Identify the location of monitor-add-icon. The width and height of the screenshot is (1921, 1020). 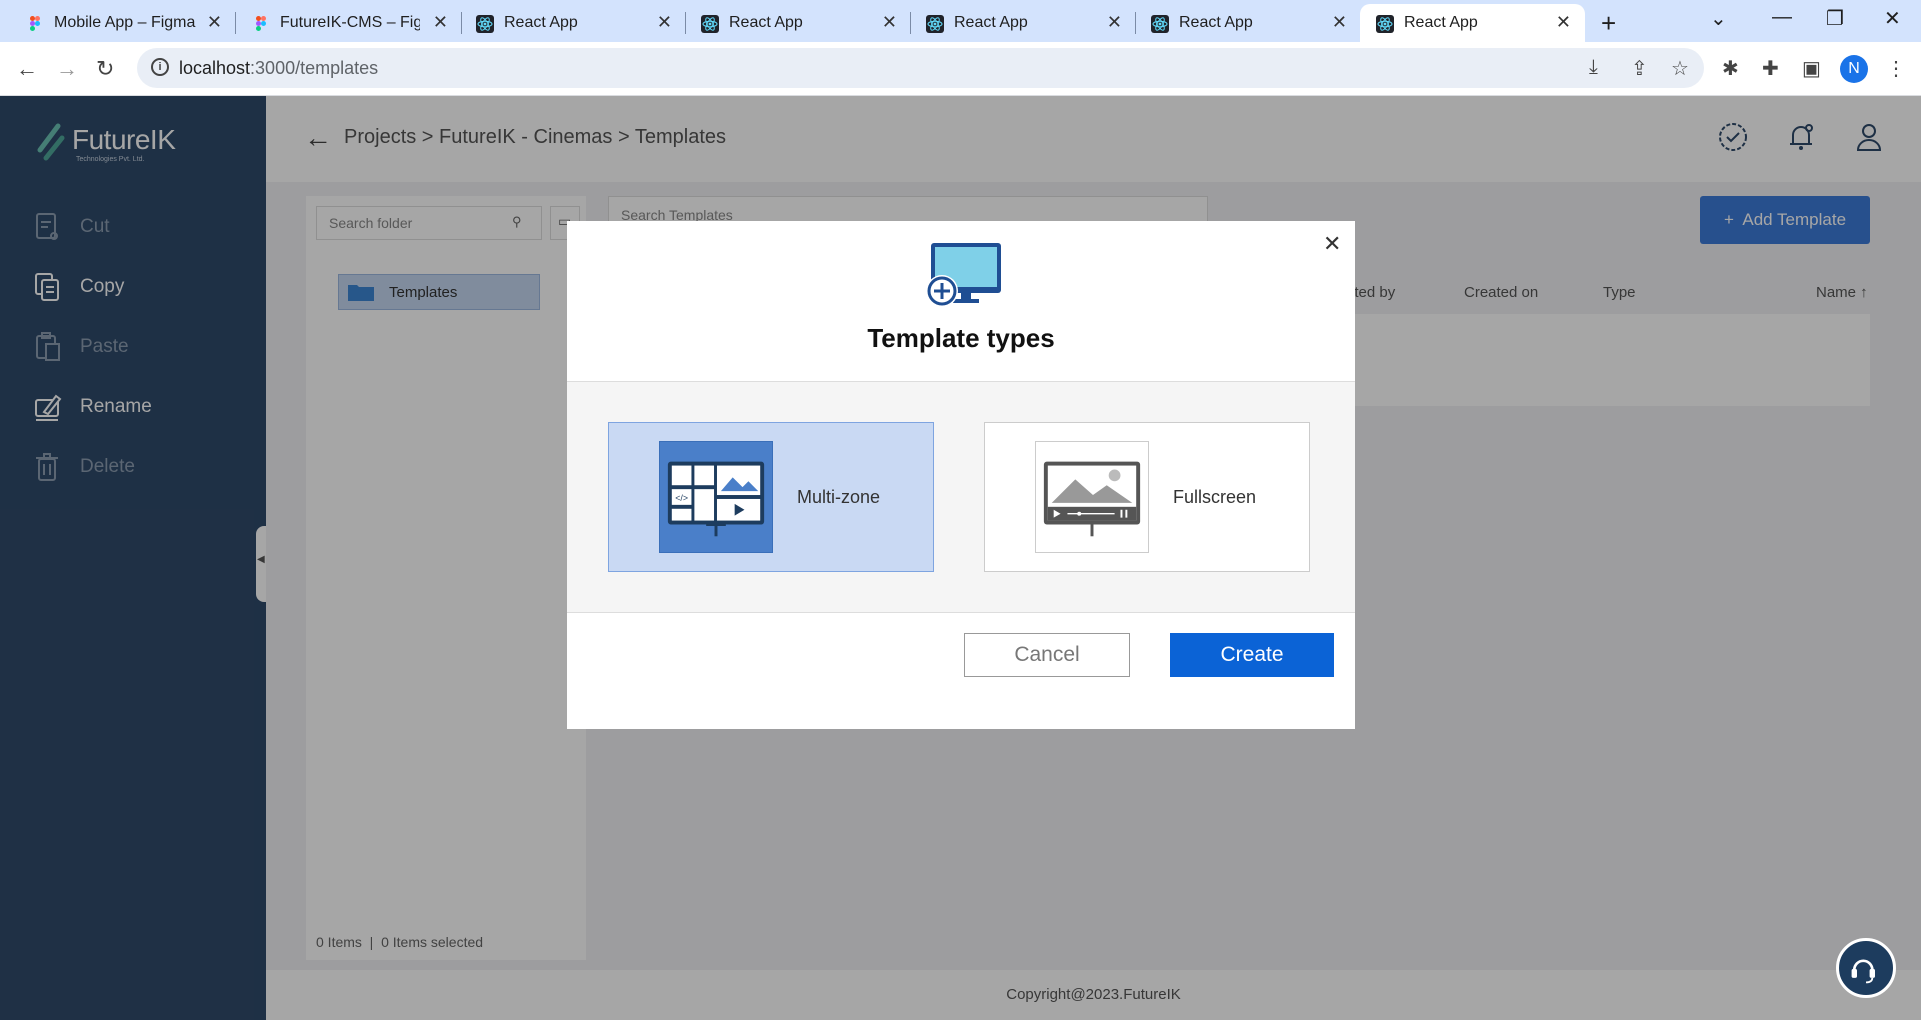
(963, 275).